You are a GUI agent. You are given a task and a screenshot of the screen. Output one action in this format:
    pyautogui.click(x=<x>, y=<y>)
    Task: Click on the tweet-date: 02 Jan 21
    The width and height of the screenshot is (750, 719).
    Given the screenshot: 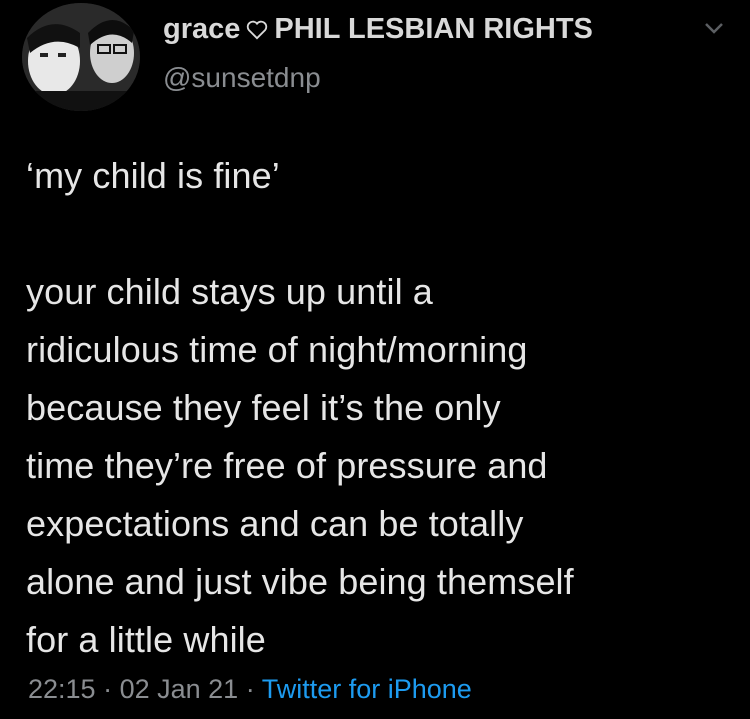 What is the action you would take?
    pyautogui.click(x=179, y=689)
    